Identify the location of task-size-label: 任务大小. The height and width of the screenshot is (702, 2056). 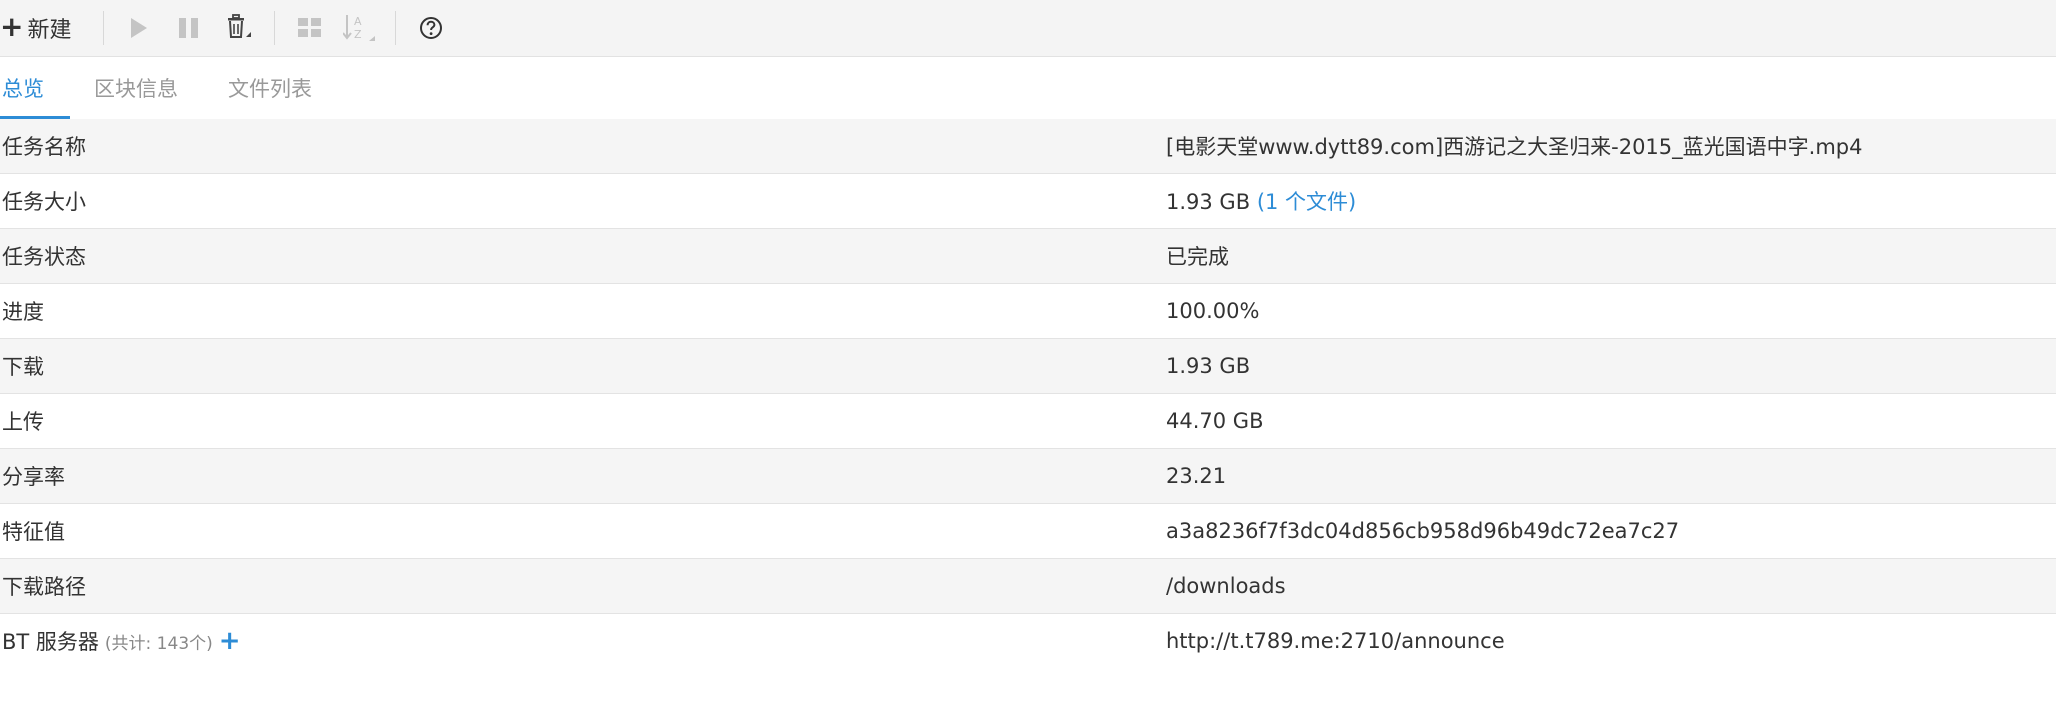
(44, 202).